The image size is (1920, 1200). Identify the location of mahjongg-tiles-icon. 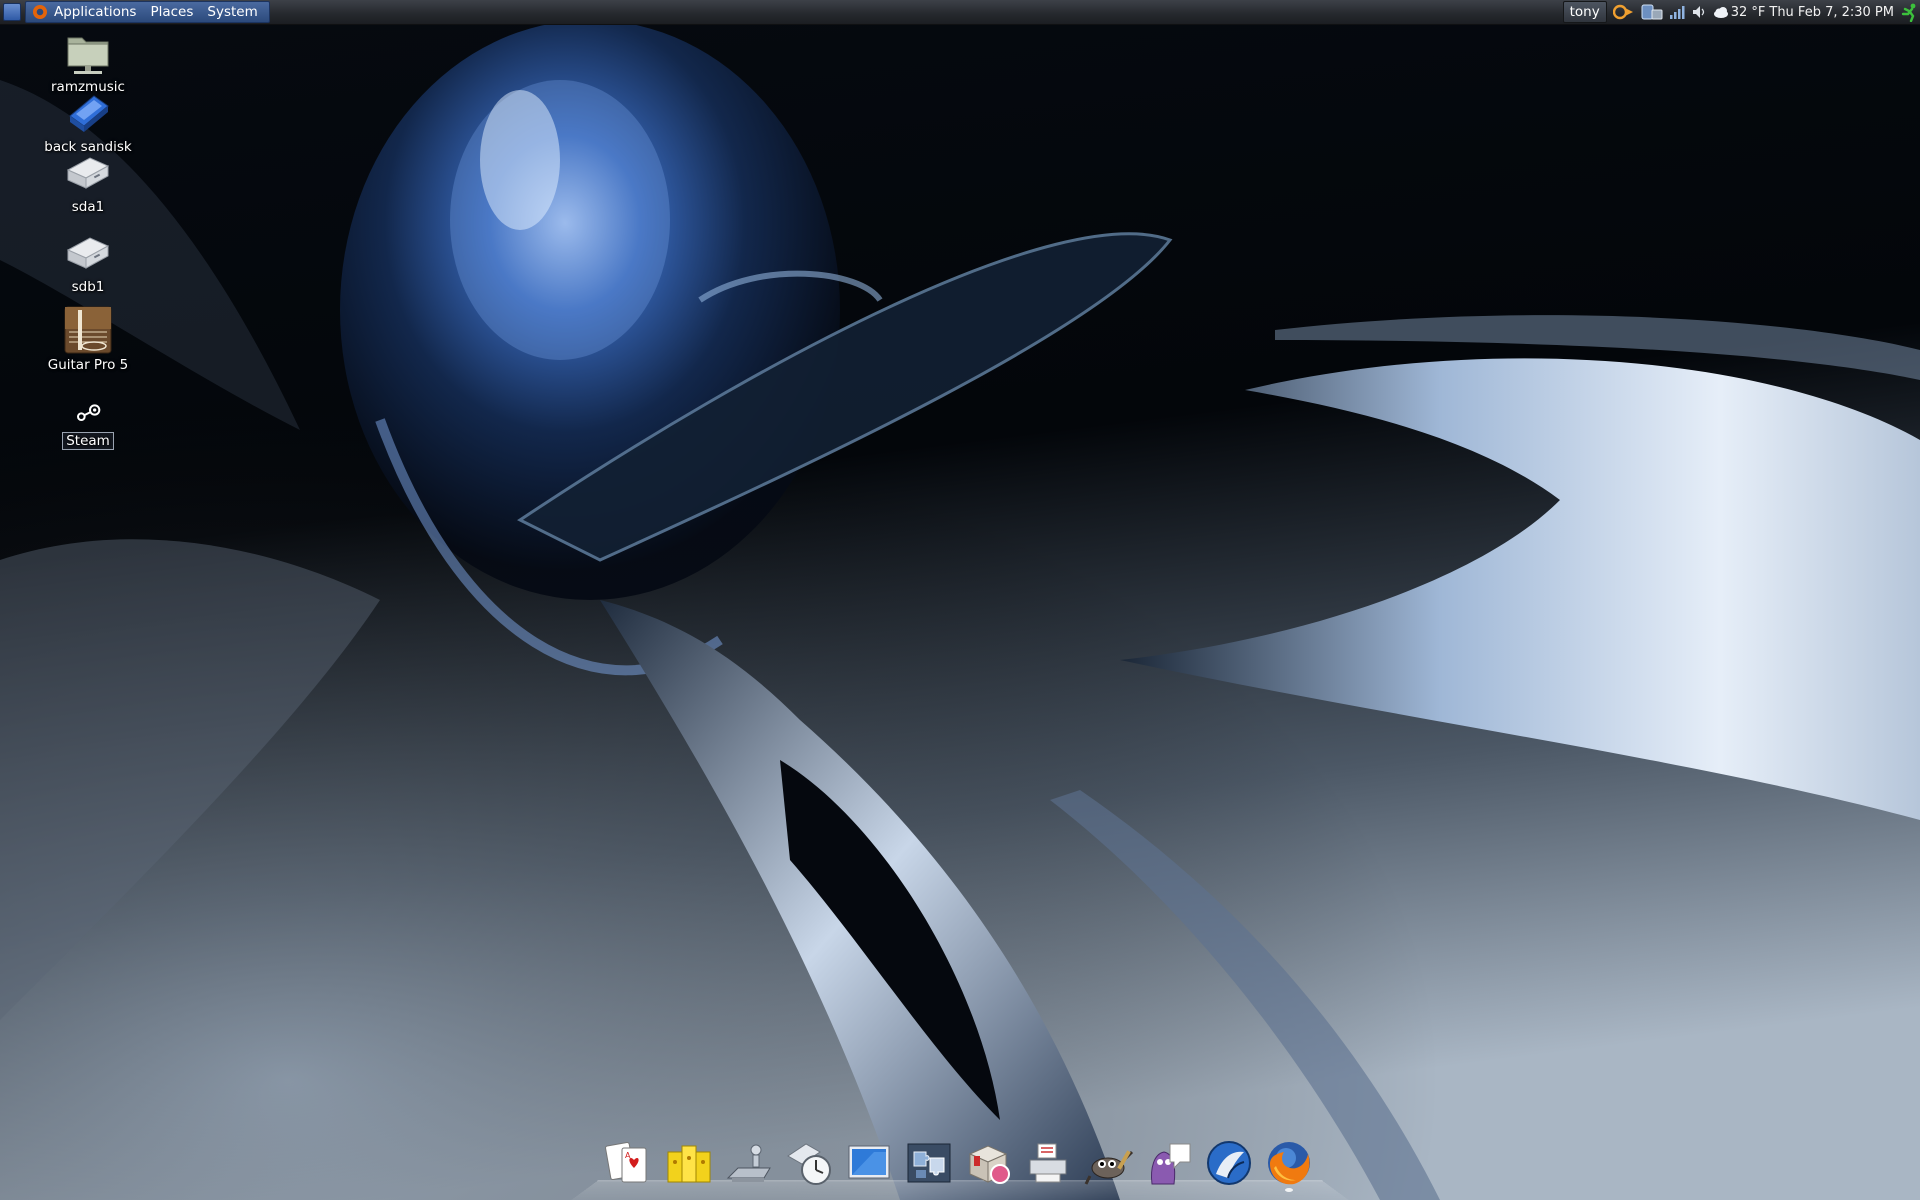
(689, 1164).